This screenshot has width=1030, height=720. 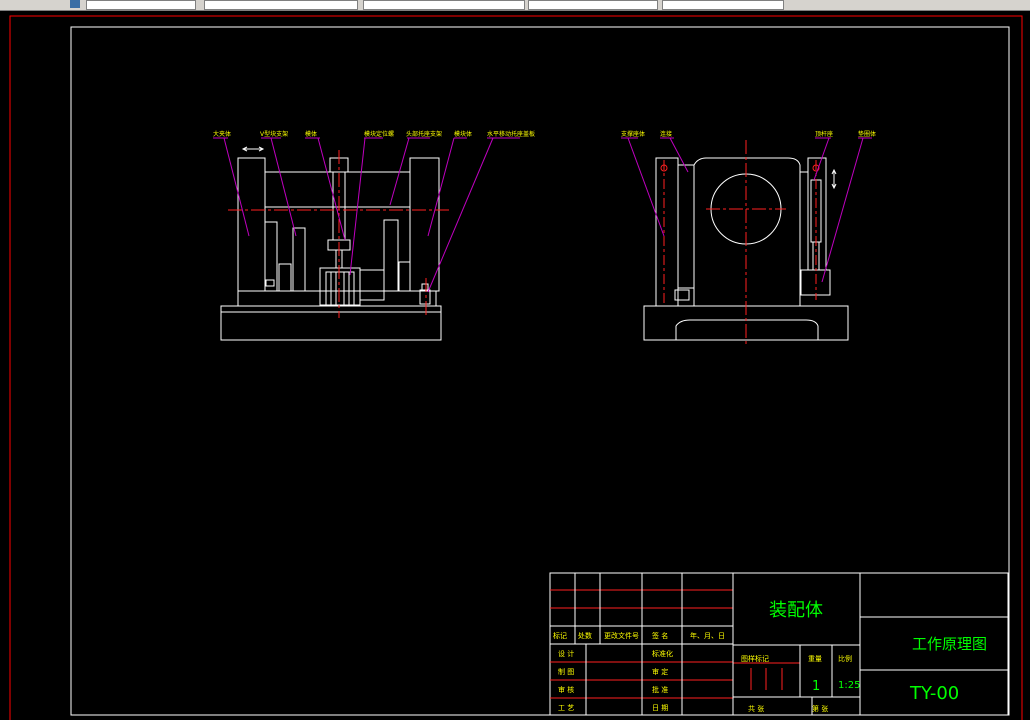 I want to click on side-labels: 支撑座体 连接 顶杆座 垫圈体, so click(x=748, y=134).